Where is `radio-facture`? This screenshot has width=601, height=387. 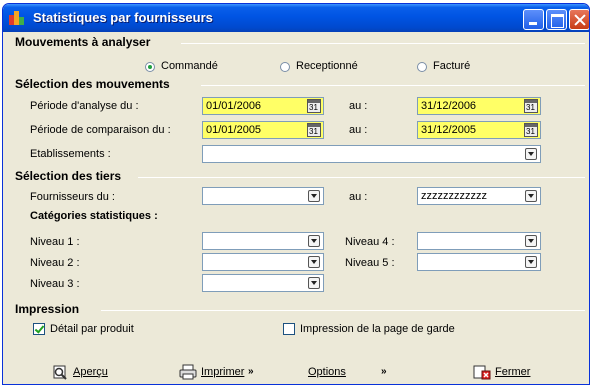
radio-facture is located at coordinates (422, 67).